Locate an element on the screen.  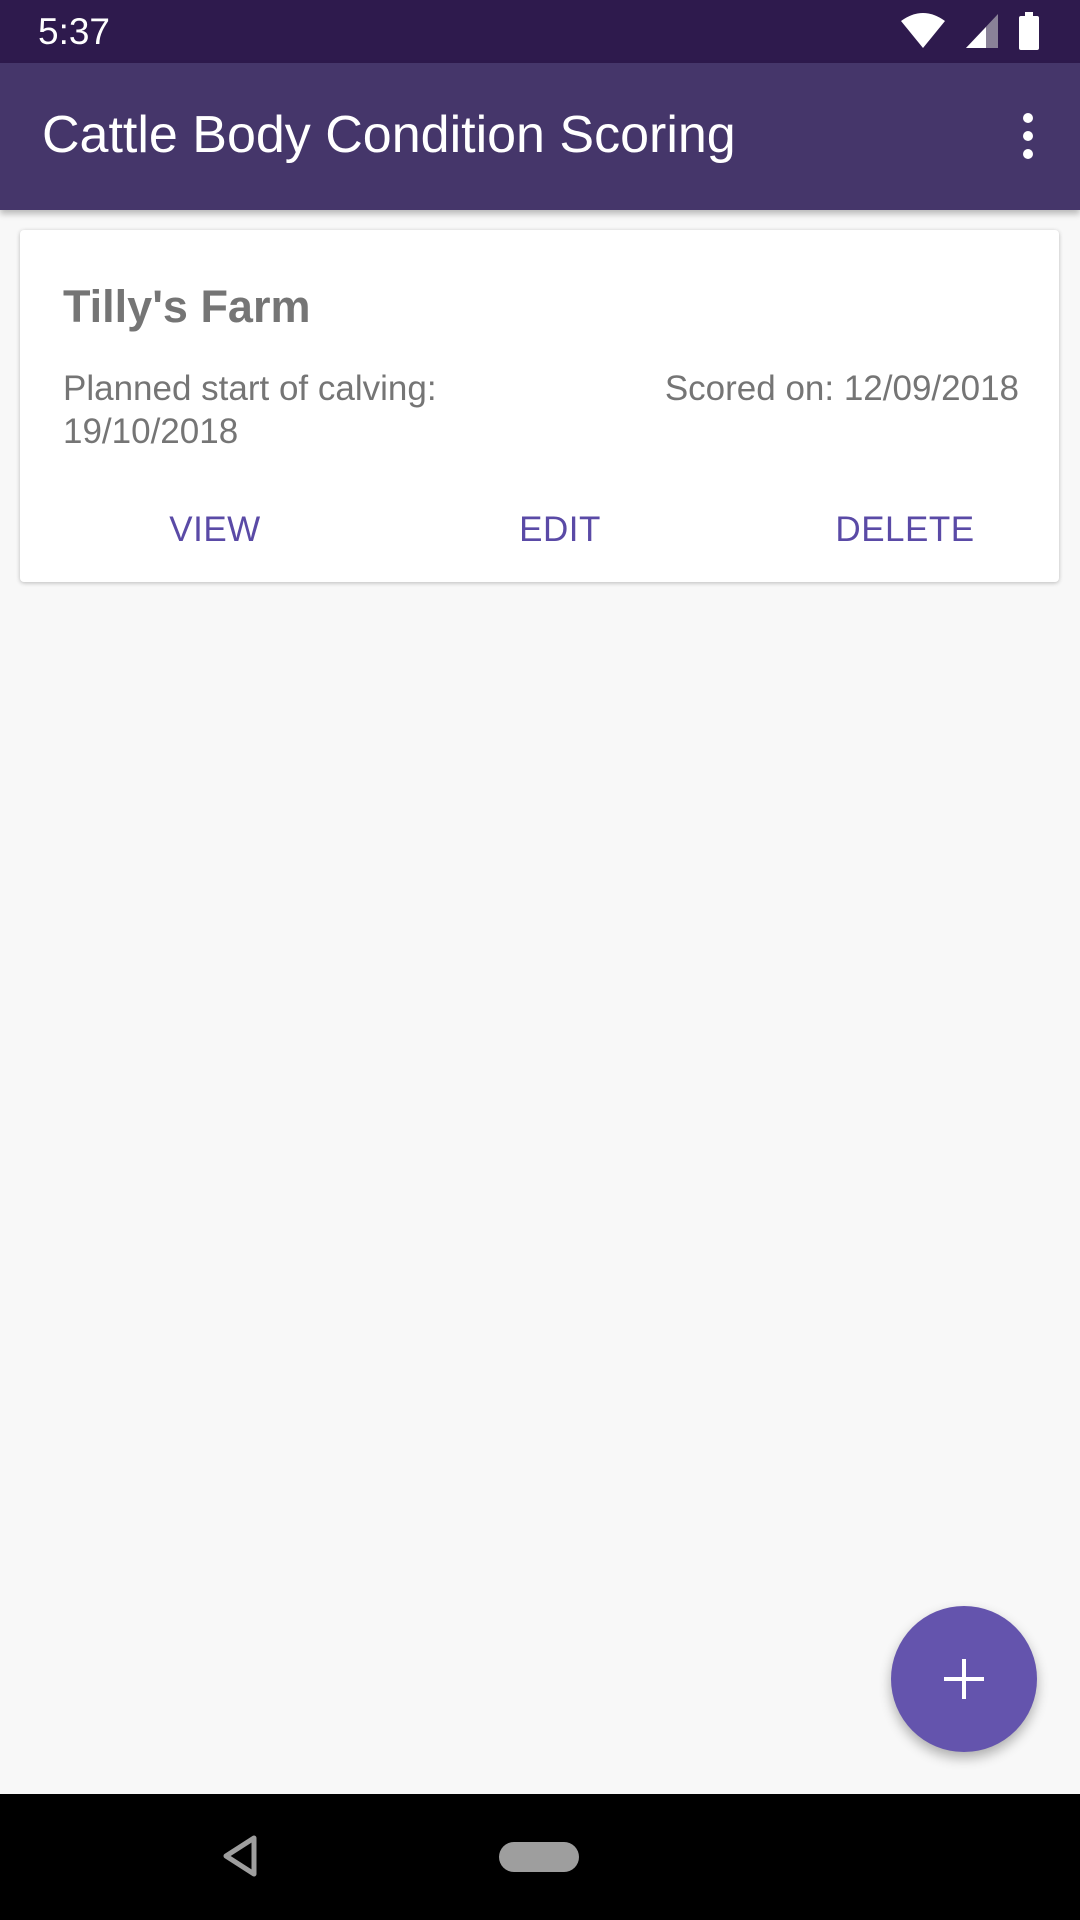
home-pill-icon is located at coordinates (539, 1857).